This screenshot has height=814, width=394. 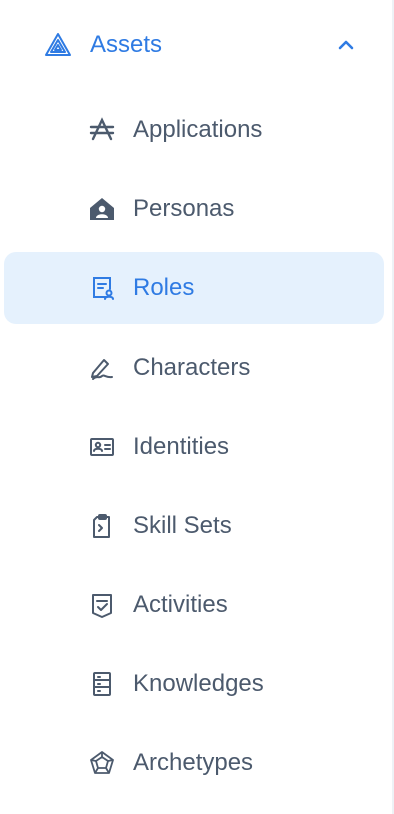 What do you see at coordinates (164, 287) in the screenshot?
I see `sidebar-item-label: Roles` at bounding box center [164, 287].